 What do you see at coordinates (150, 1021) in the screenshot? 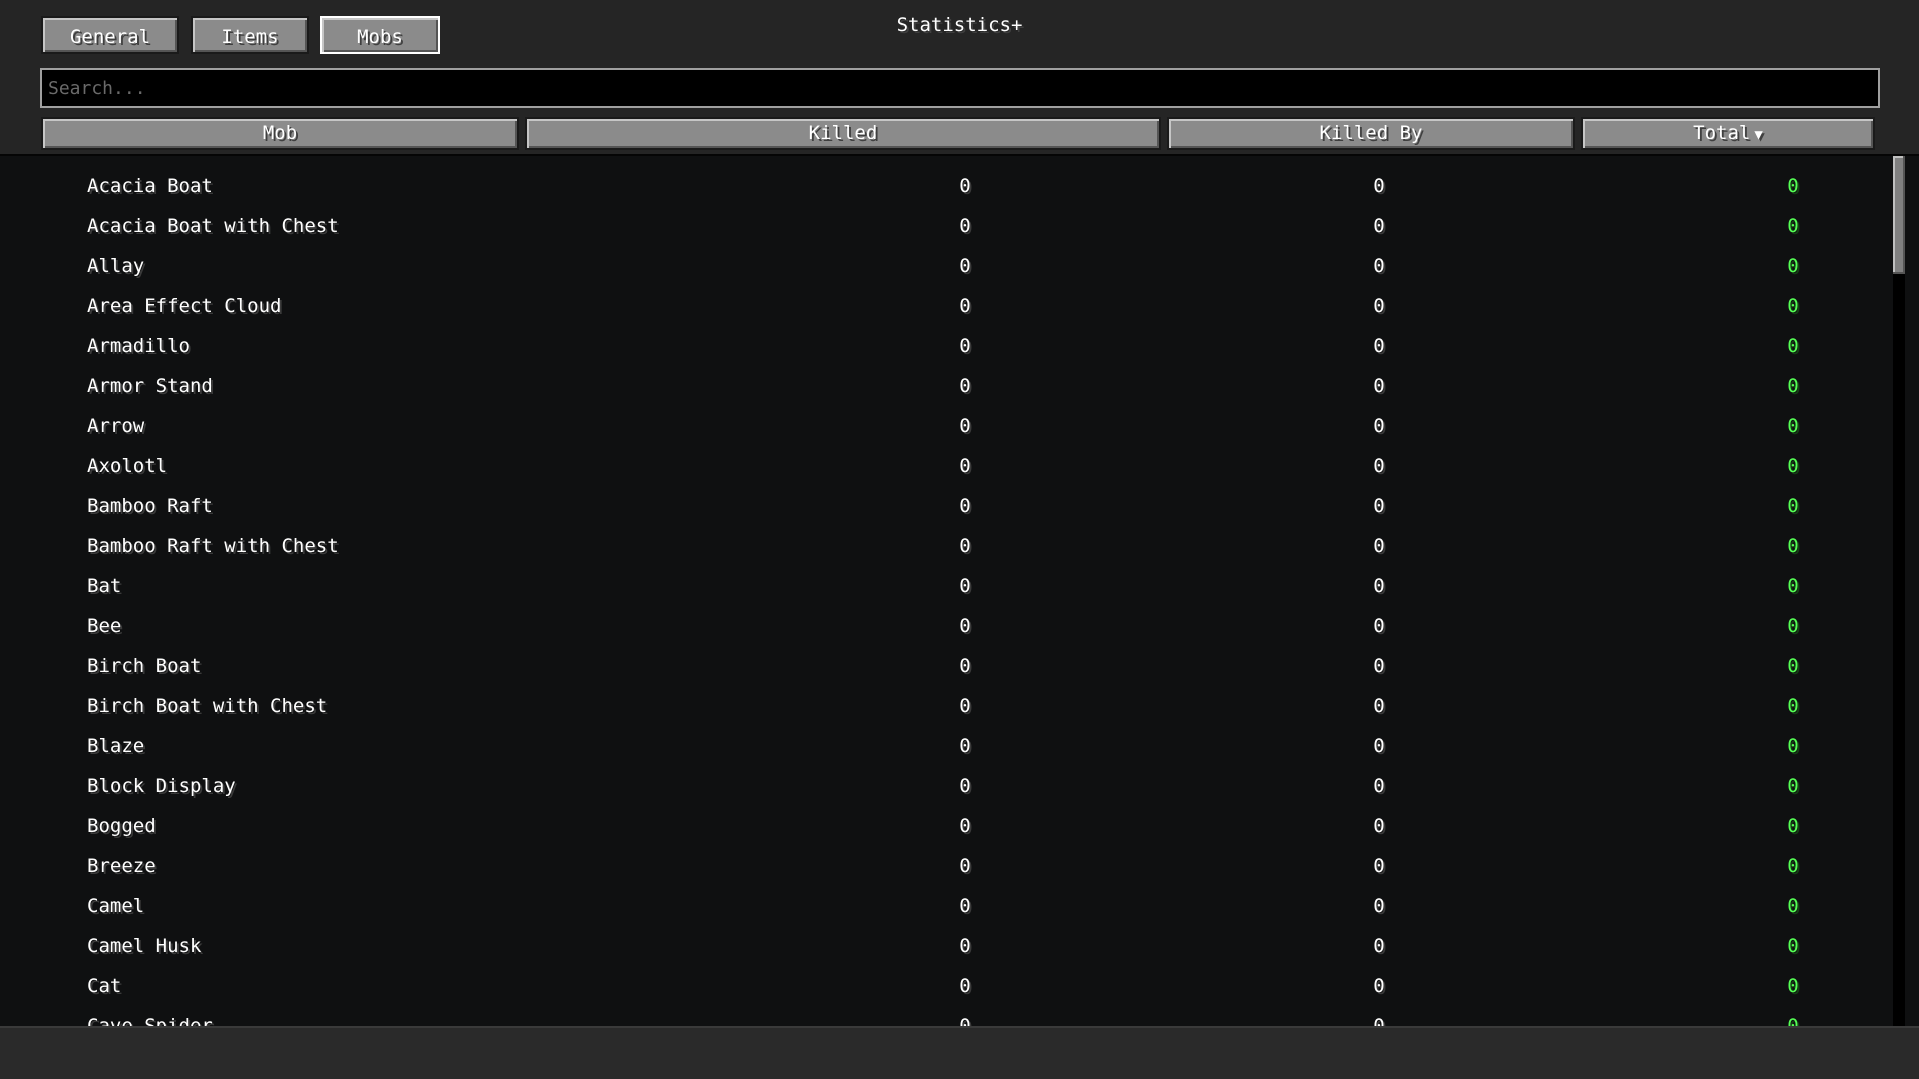
I see `mob-name: Cave Spider` at bounding box center [150, 1021].